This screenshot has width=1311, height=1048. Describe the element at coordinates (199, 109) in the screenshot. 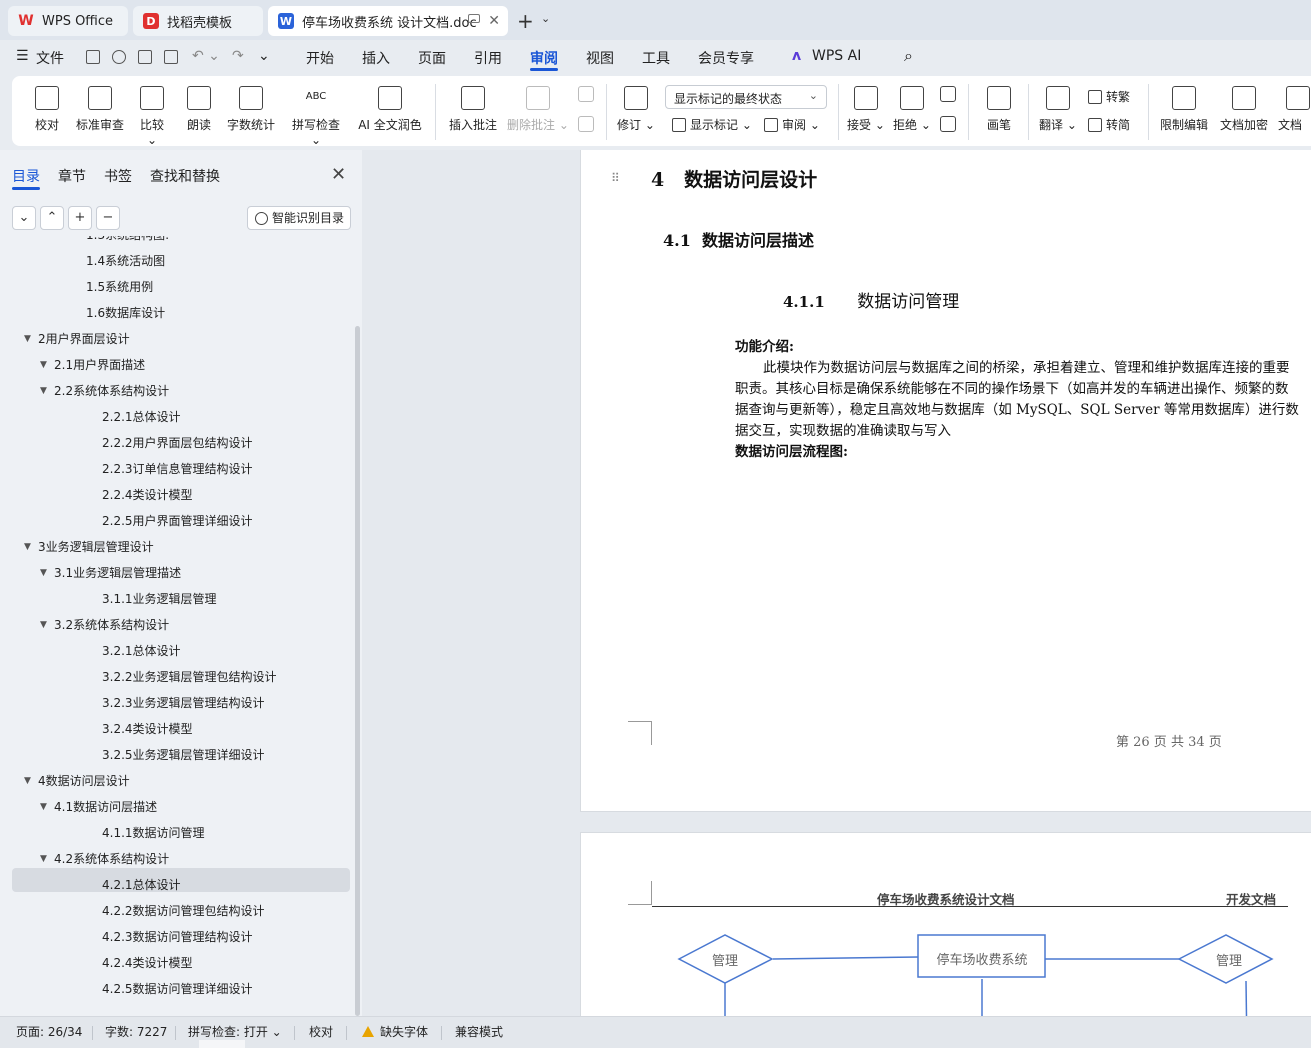

I see `read-aloud-button: 朗读` at that location.